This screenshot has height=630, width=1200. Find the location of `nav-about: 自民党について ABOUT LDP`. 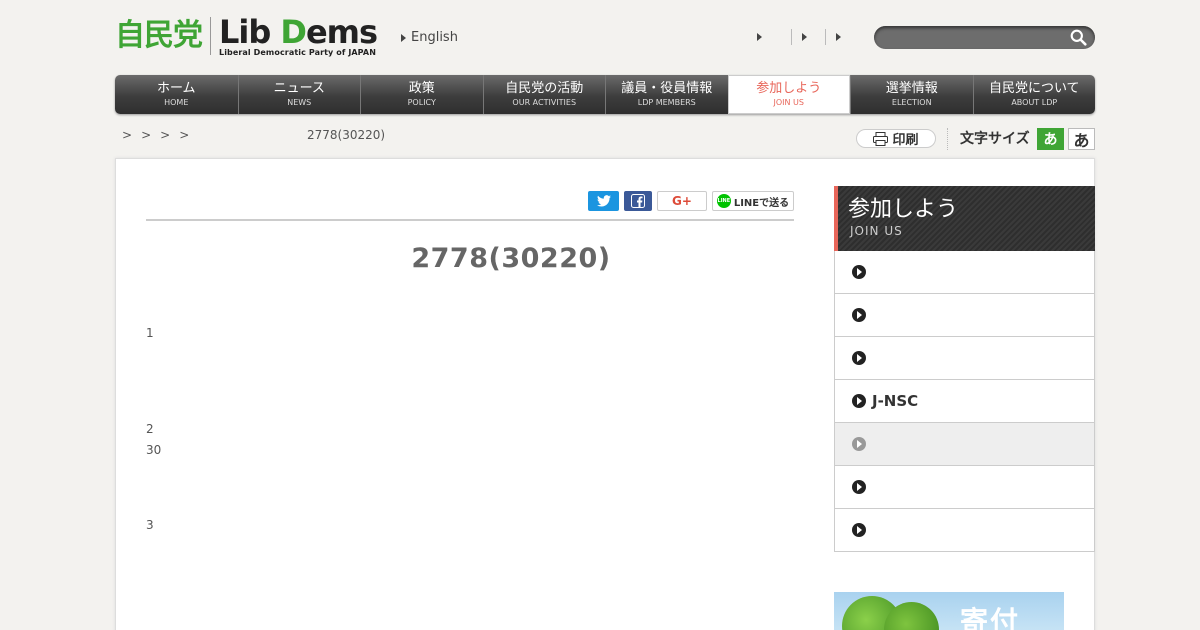

nav-about: 自民党について ABOUT LDP is located at coordinates (1034, 94).